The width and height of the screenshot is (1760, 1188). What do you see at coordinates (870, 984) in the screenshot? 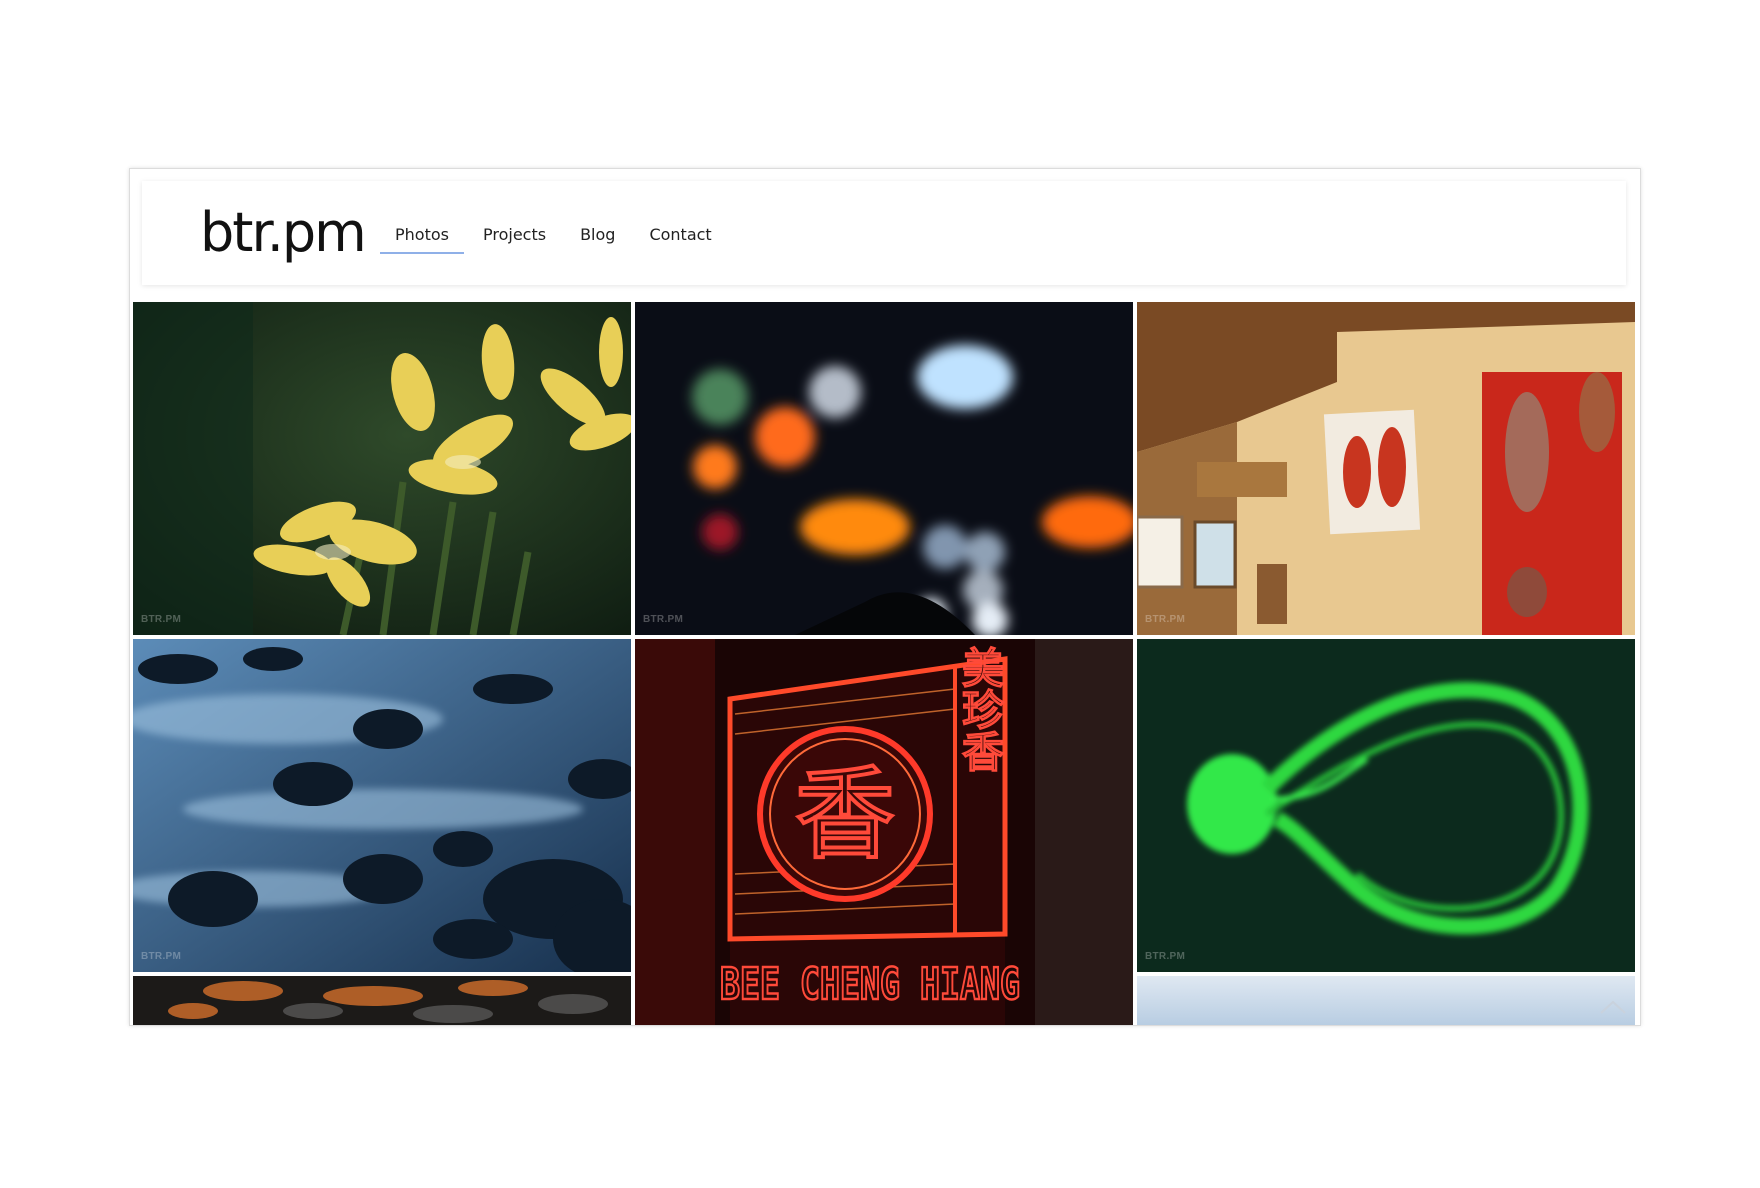
I see `neon-sign-bottom-text: BEE CHENG HIANG` at bounding box center [870, 984].